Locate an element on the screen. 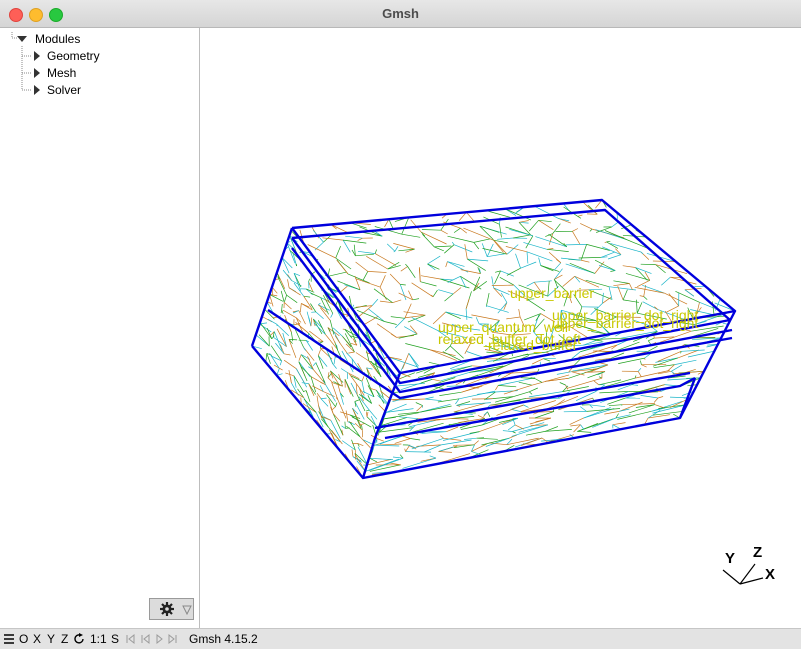 Image resolution: width=801 pixels, height=649 pixels. collapse-triangle-icon is located at coordinates (22, 39).